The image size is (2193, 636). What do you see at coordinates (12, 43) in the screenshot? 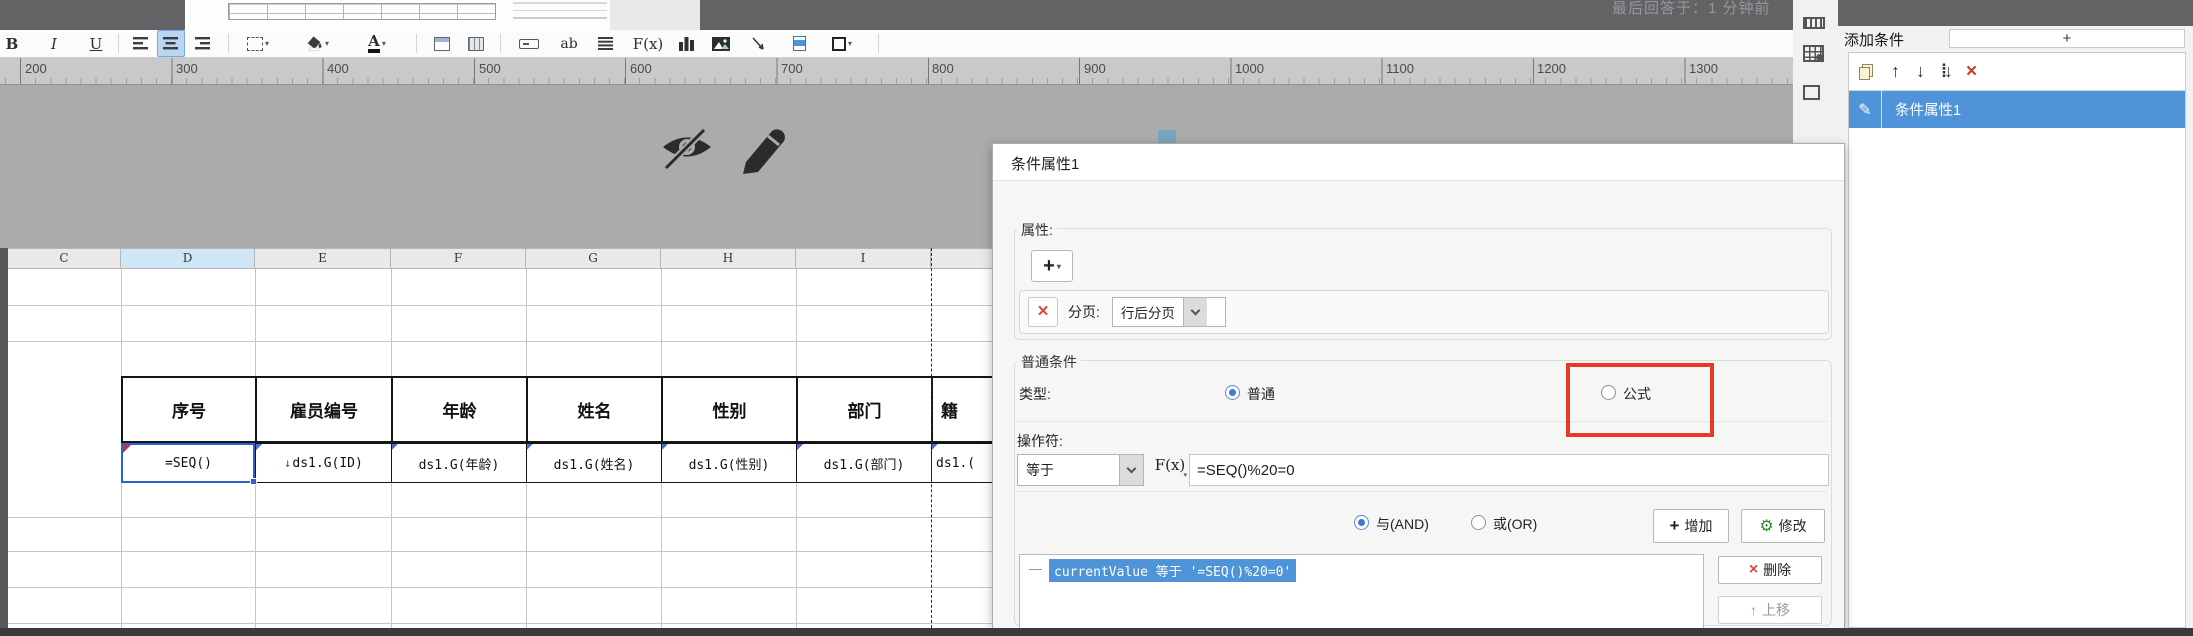
I see `bold-button: B` at bounding box center [12, 43].